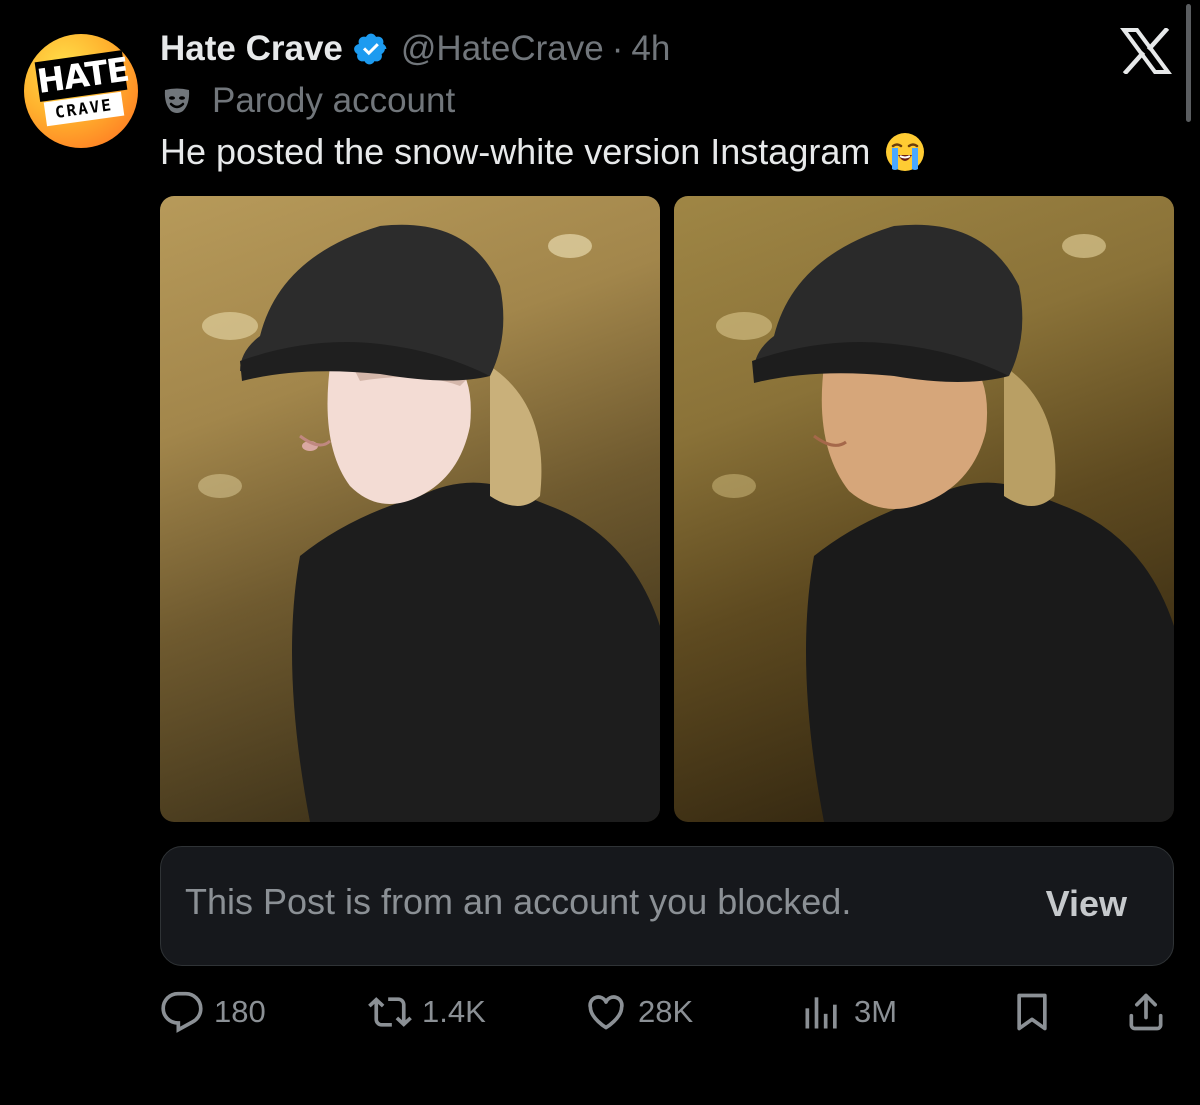 This screenshot has height=1105, width=1200. Describe the element at coordinates (848, 1012) in the screenshot. I see `views-button: 3M` at that location.